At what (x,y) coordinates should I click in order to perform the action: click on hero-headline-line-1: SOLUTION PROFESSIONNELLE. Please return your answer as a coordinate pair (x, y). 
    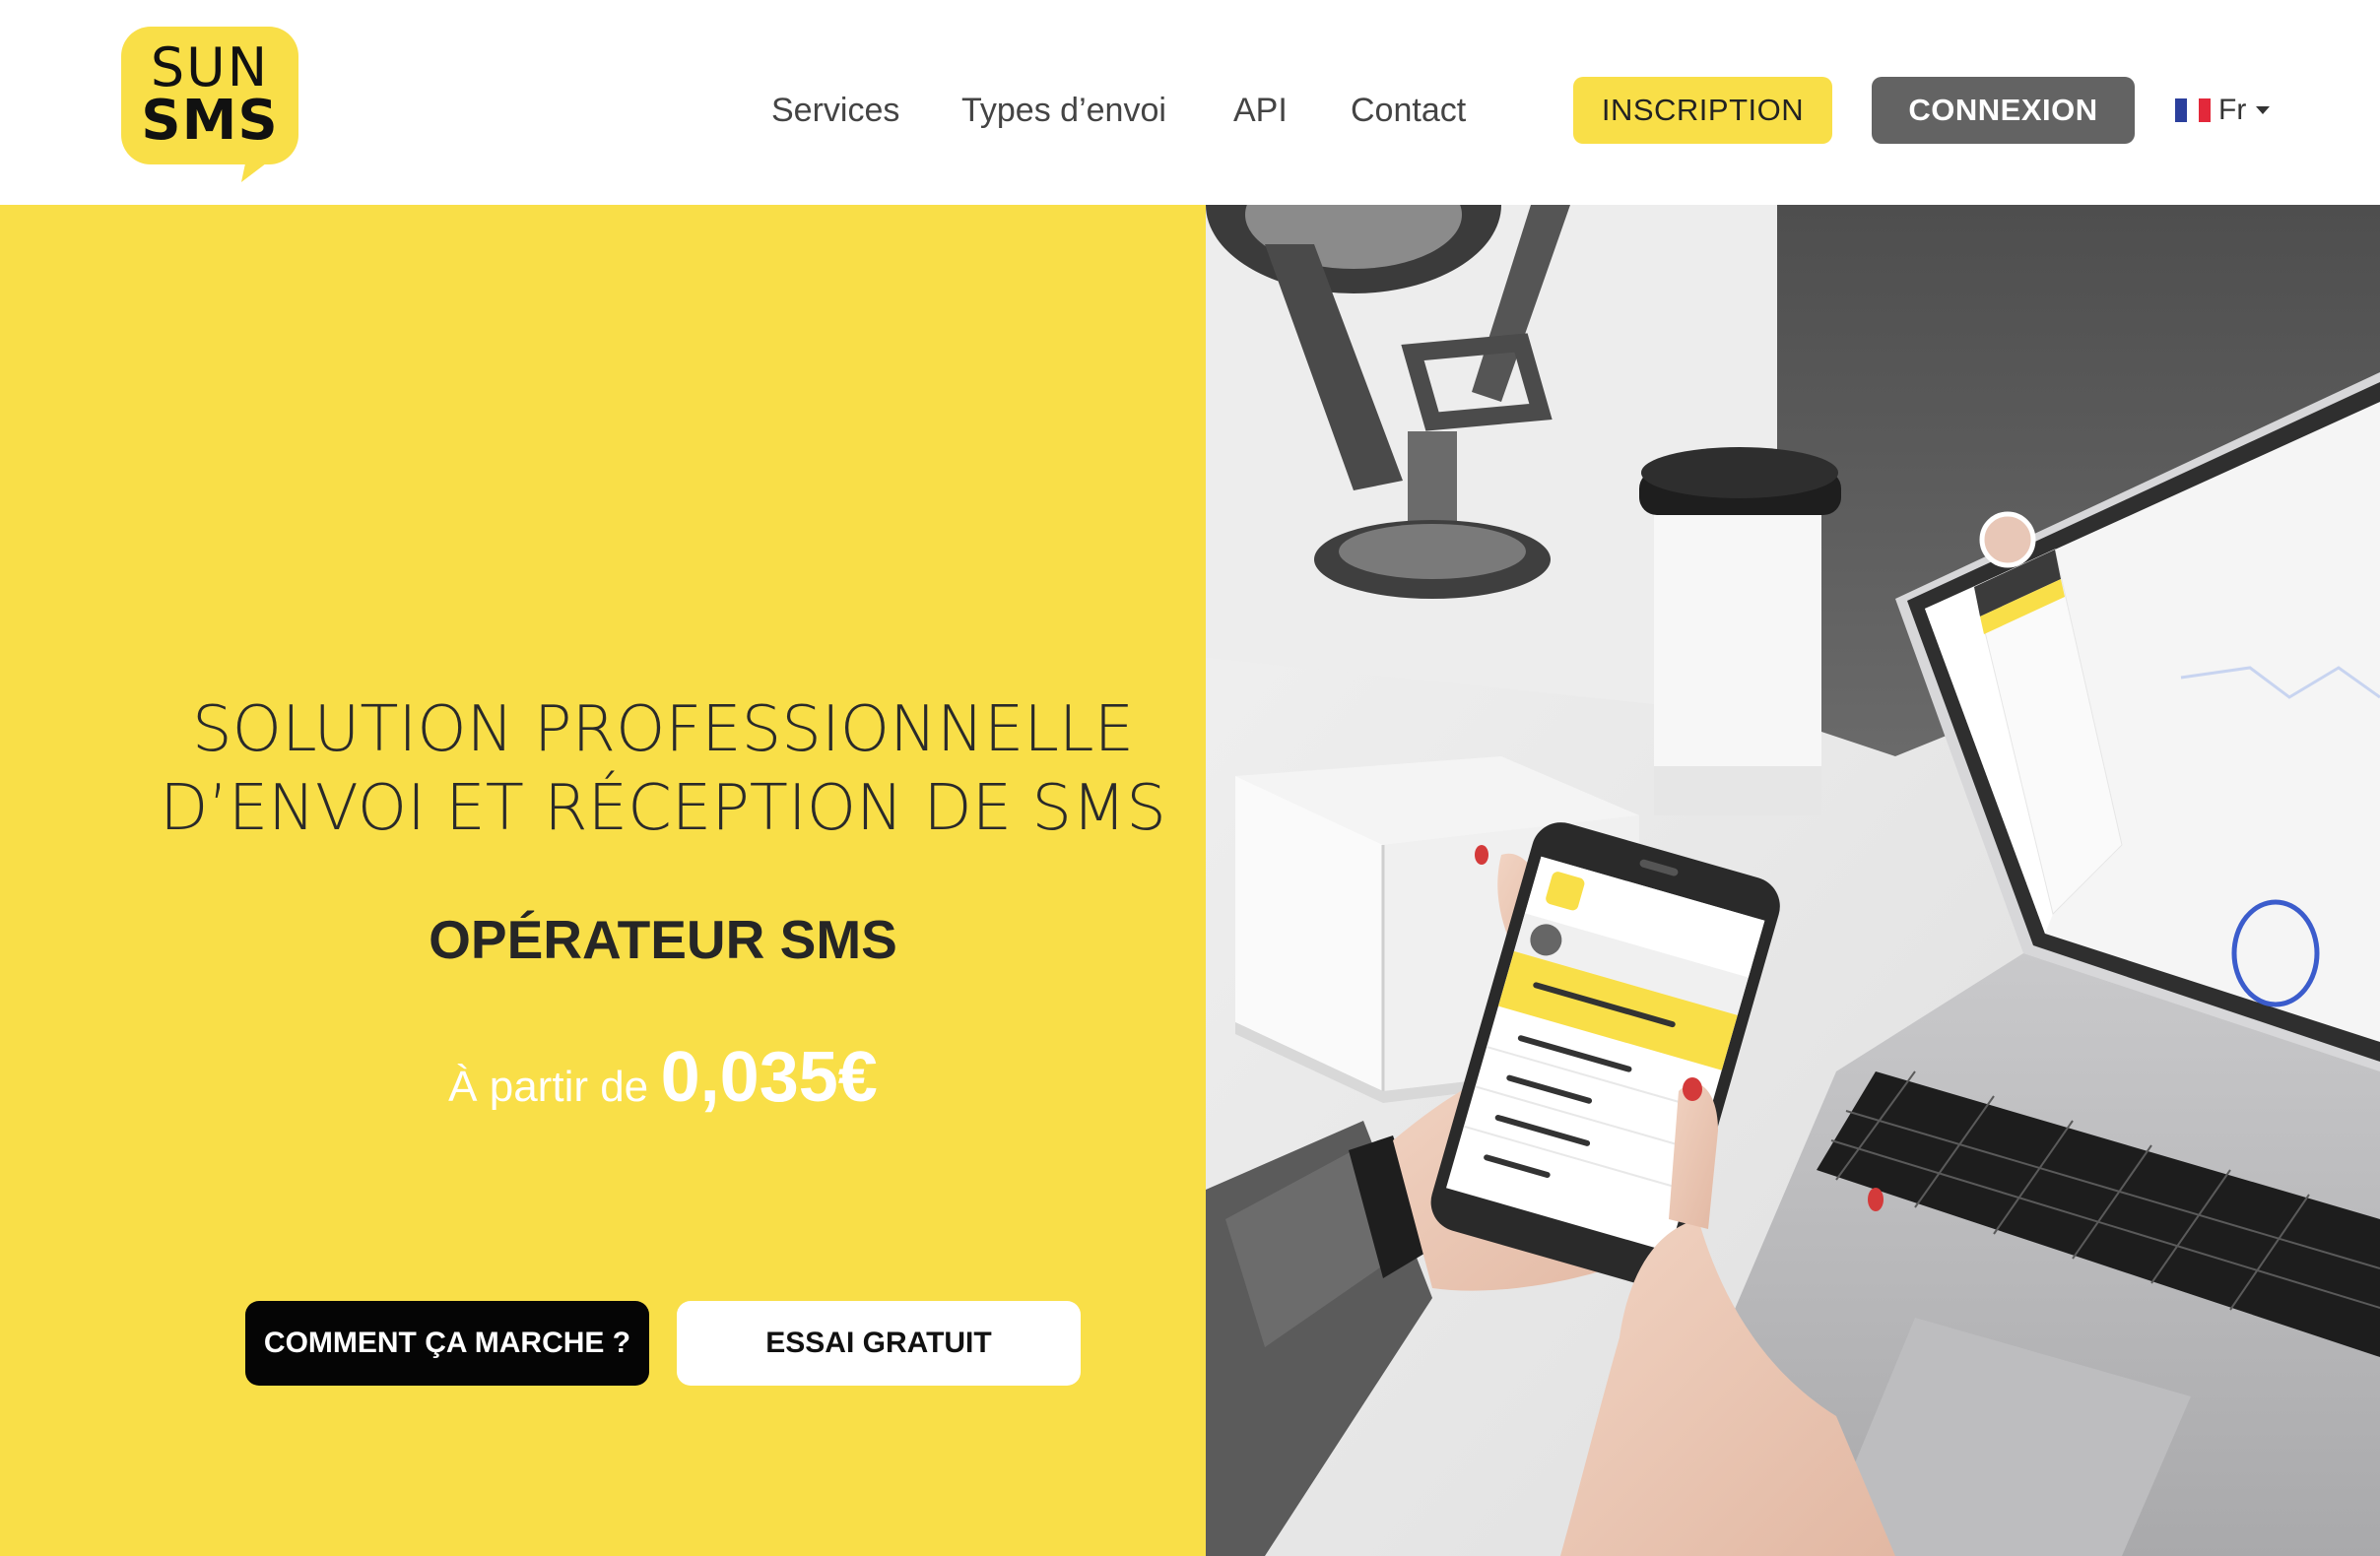
    Looking at the image, I should click on (663, 729).